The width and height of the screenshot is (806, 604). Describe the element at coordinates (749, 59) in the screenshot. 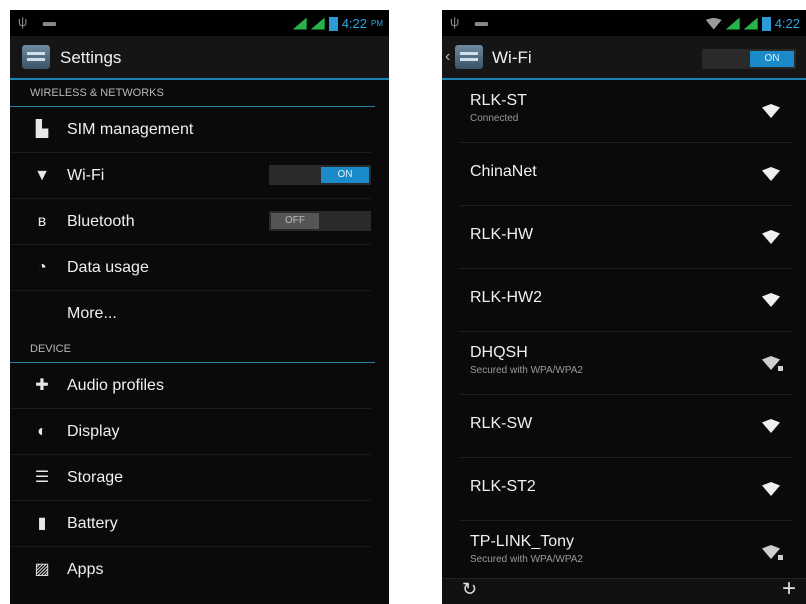

I see `wifi-master-toggle: ON` at that location.